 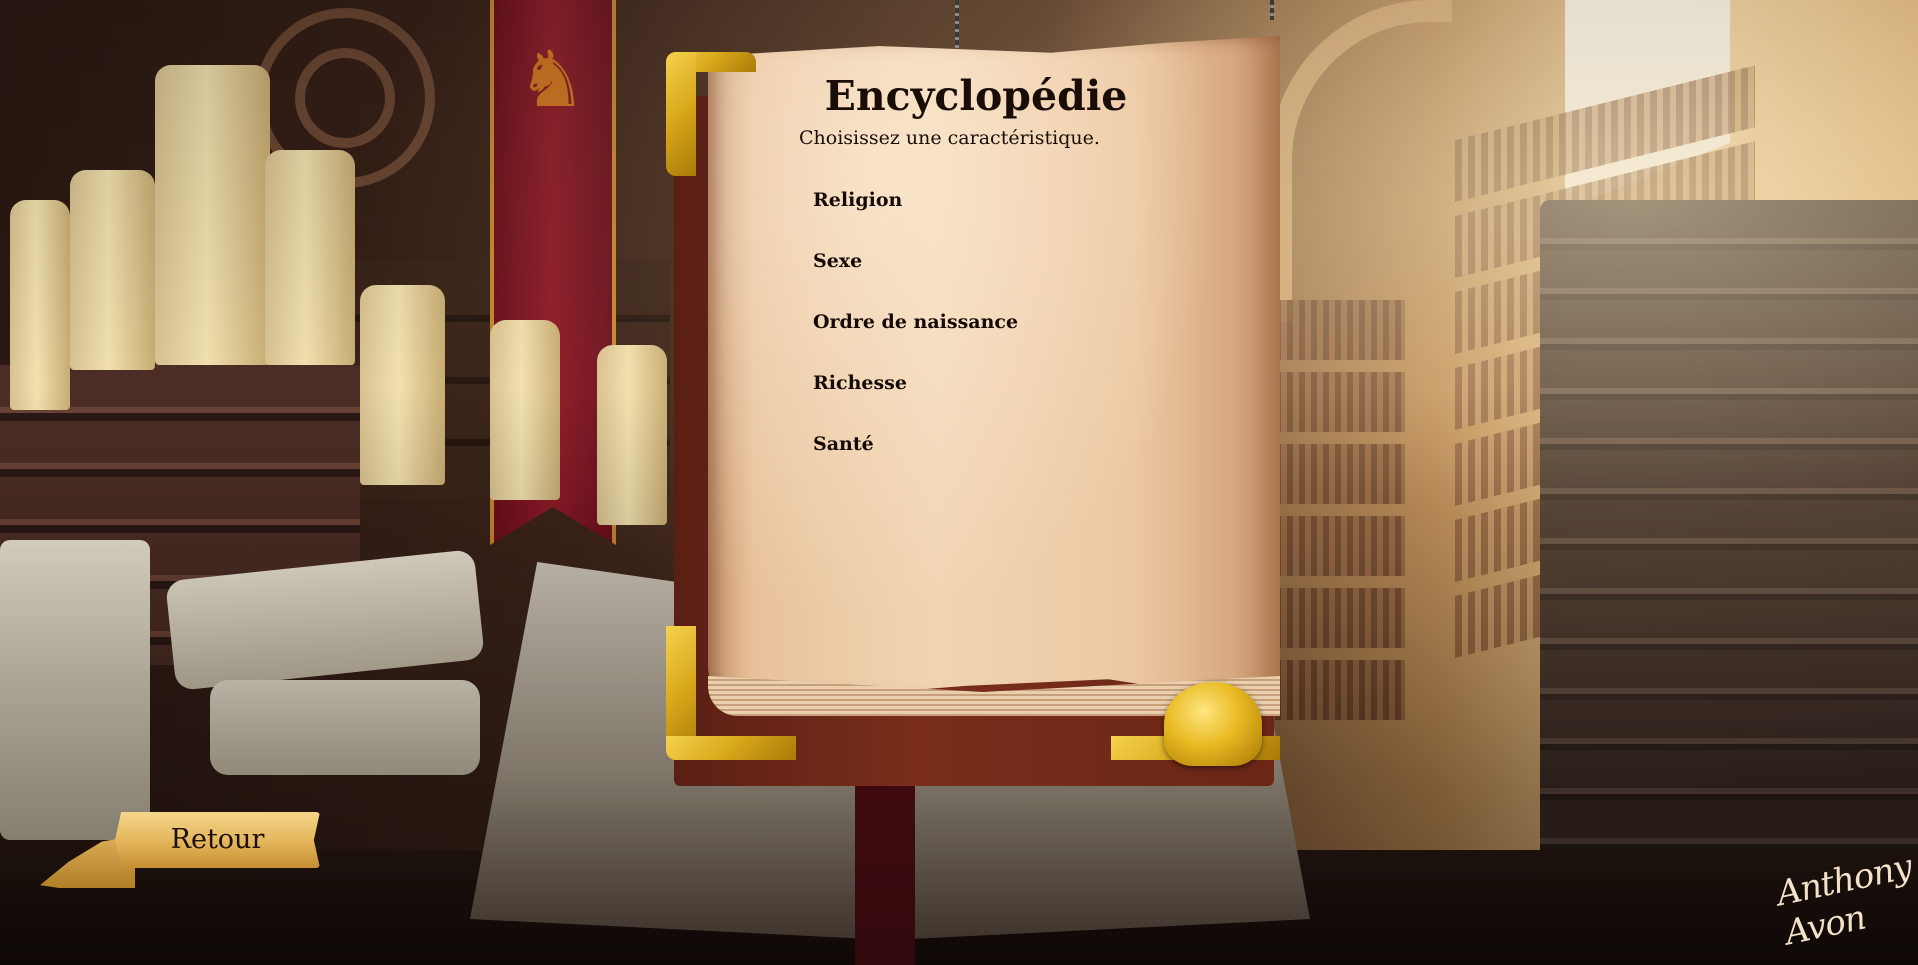 I want to click on gold-corner, so click(x=731, y=748).